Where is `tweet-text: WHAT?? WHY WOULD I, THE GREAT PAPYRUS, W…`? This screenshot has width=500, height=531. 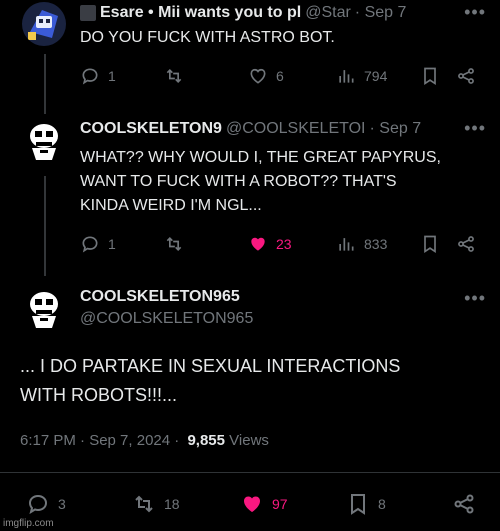 tweet-text: WHAT?? WHY WOULD I, THE GREAT PAPYRUS, W… is located at coordinates (283, 182).